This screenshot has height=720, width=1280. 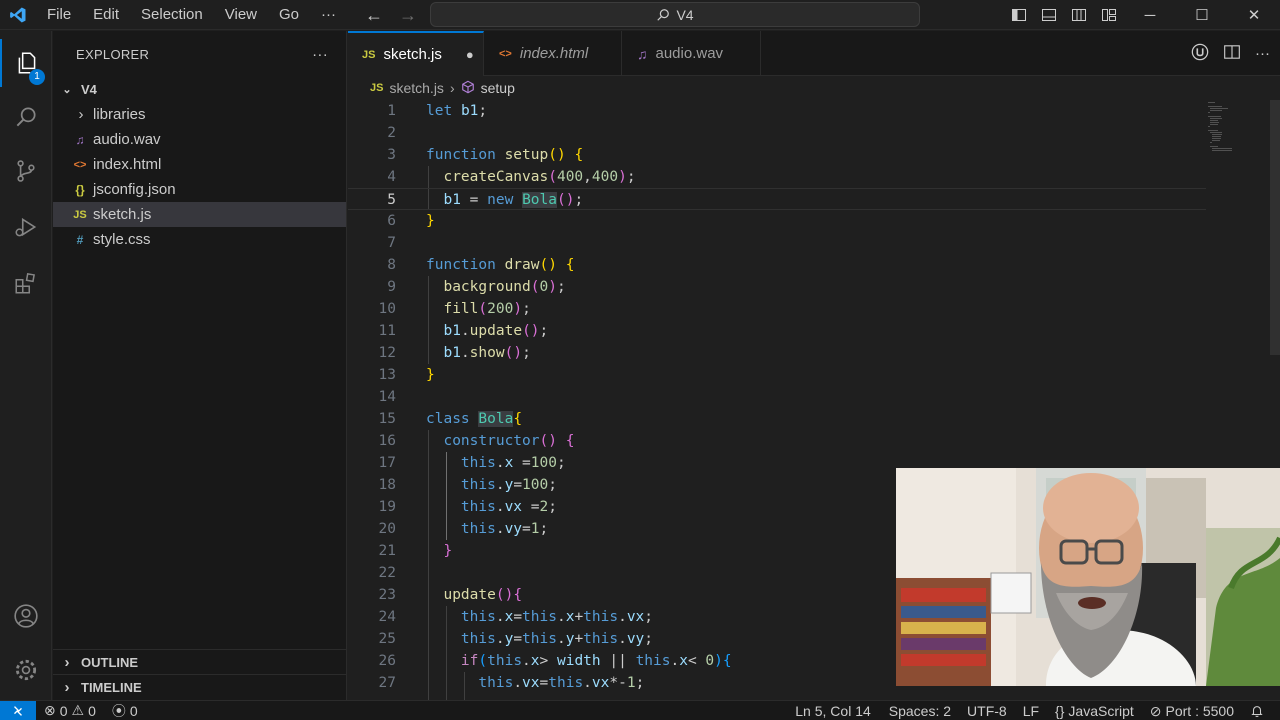 I want to click on code-text: b1.show();, so click(x=487, y=353).